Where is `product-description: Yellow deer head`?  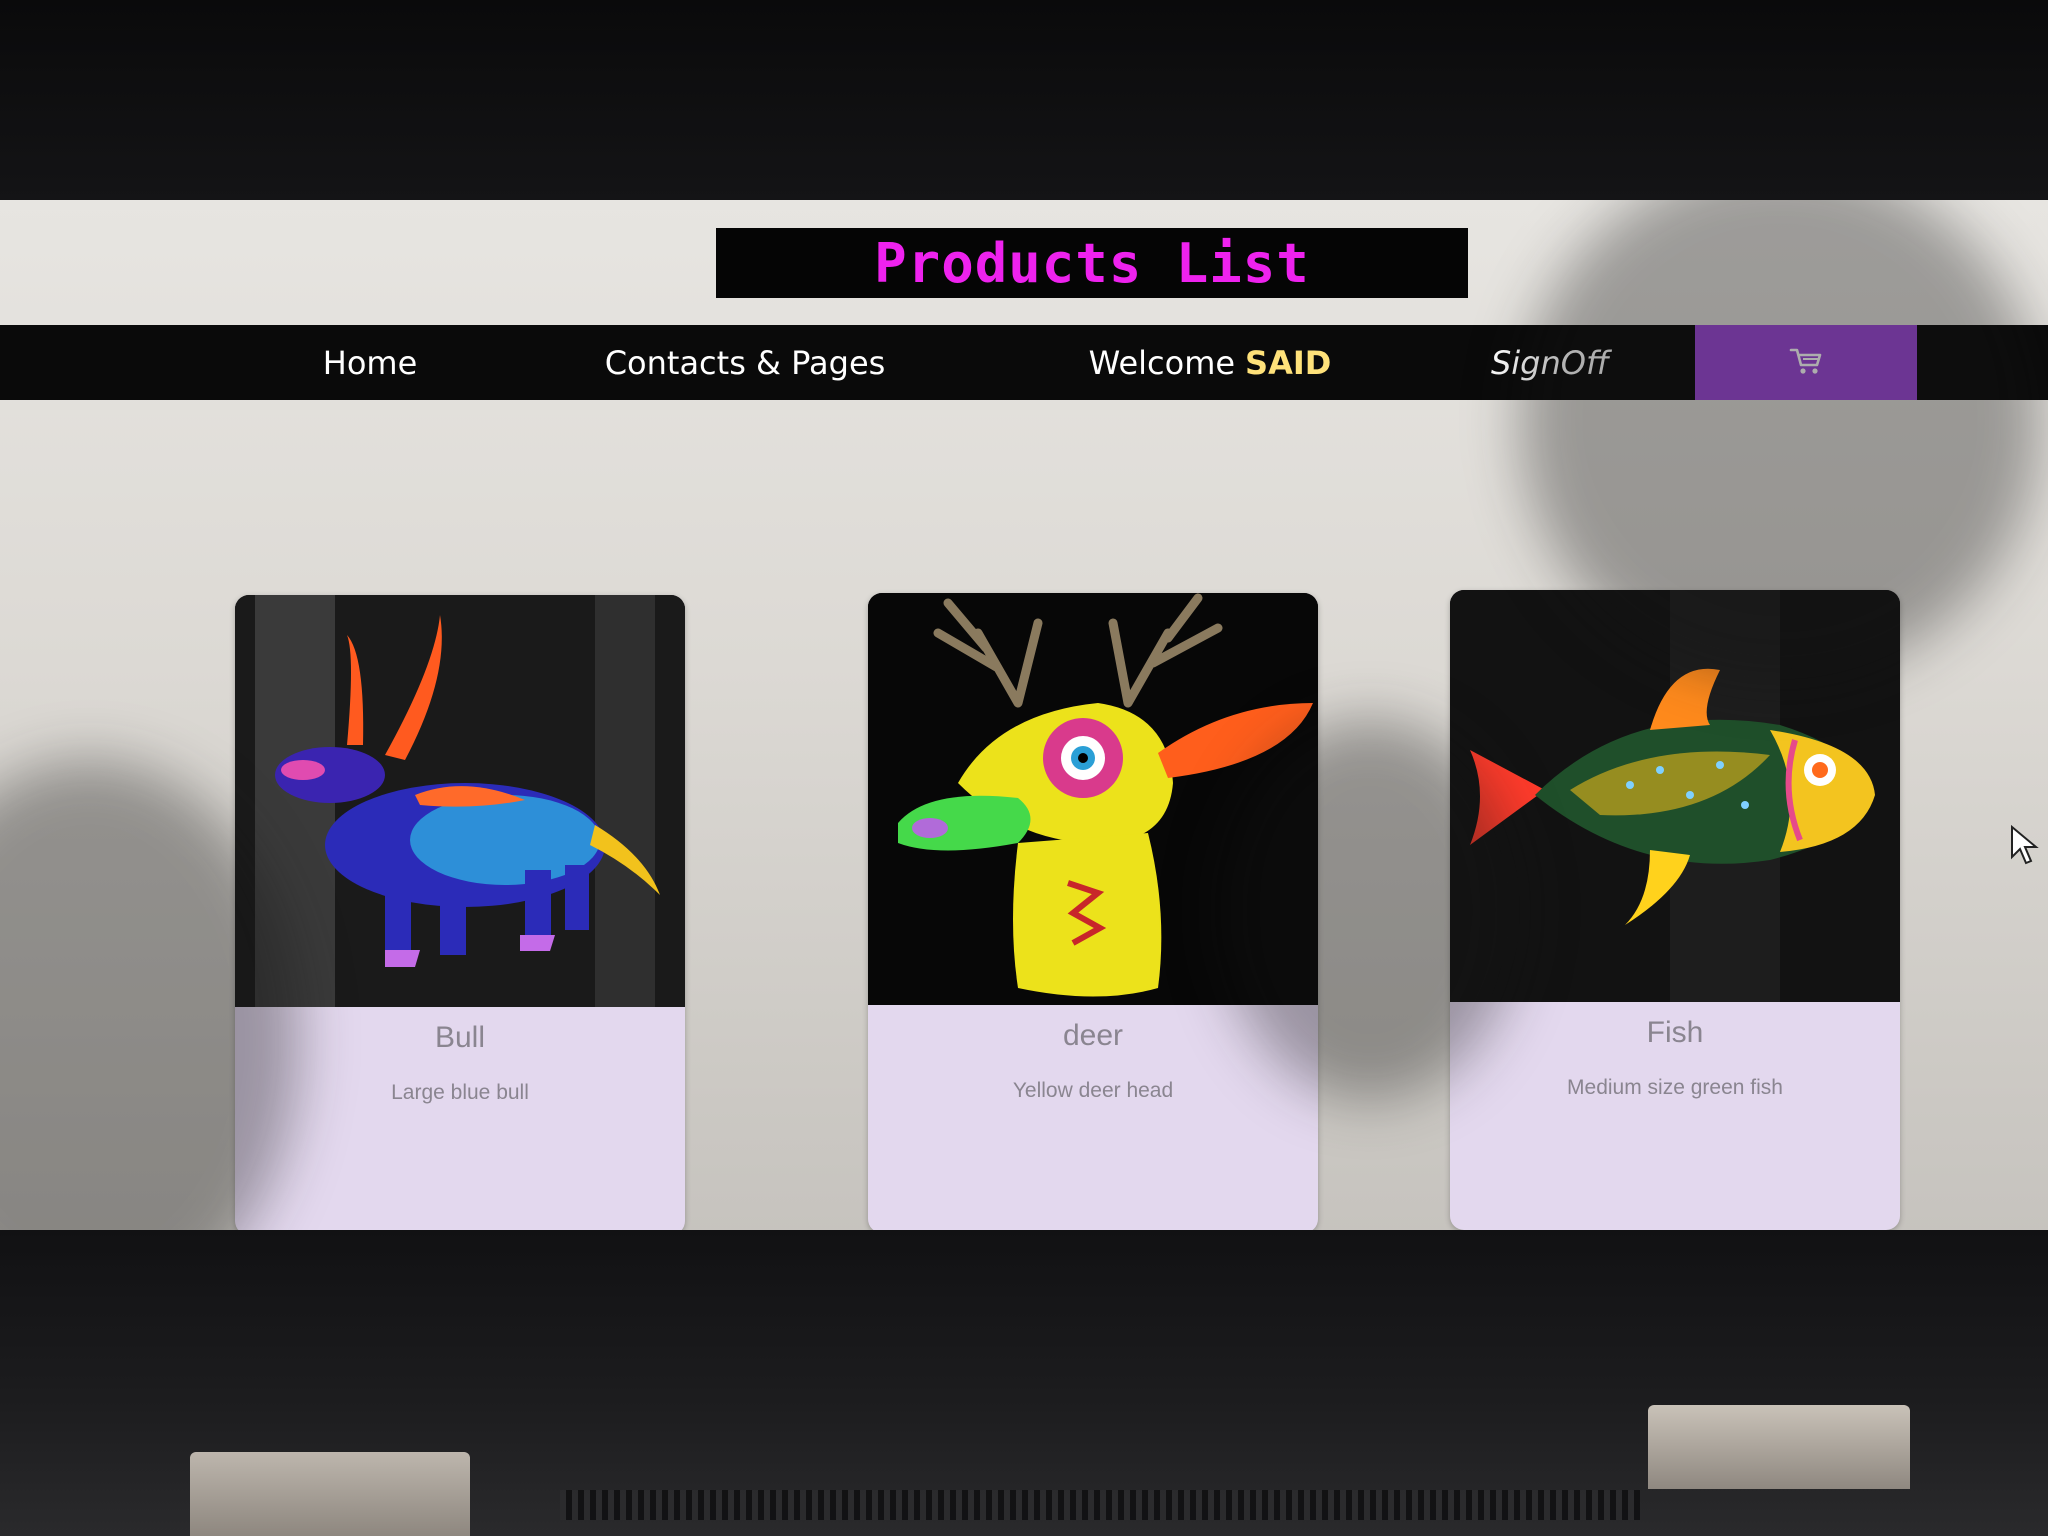 product-description: Yellow deer head is located at coordinates (1093, 1090).